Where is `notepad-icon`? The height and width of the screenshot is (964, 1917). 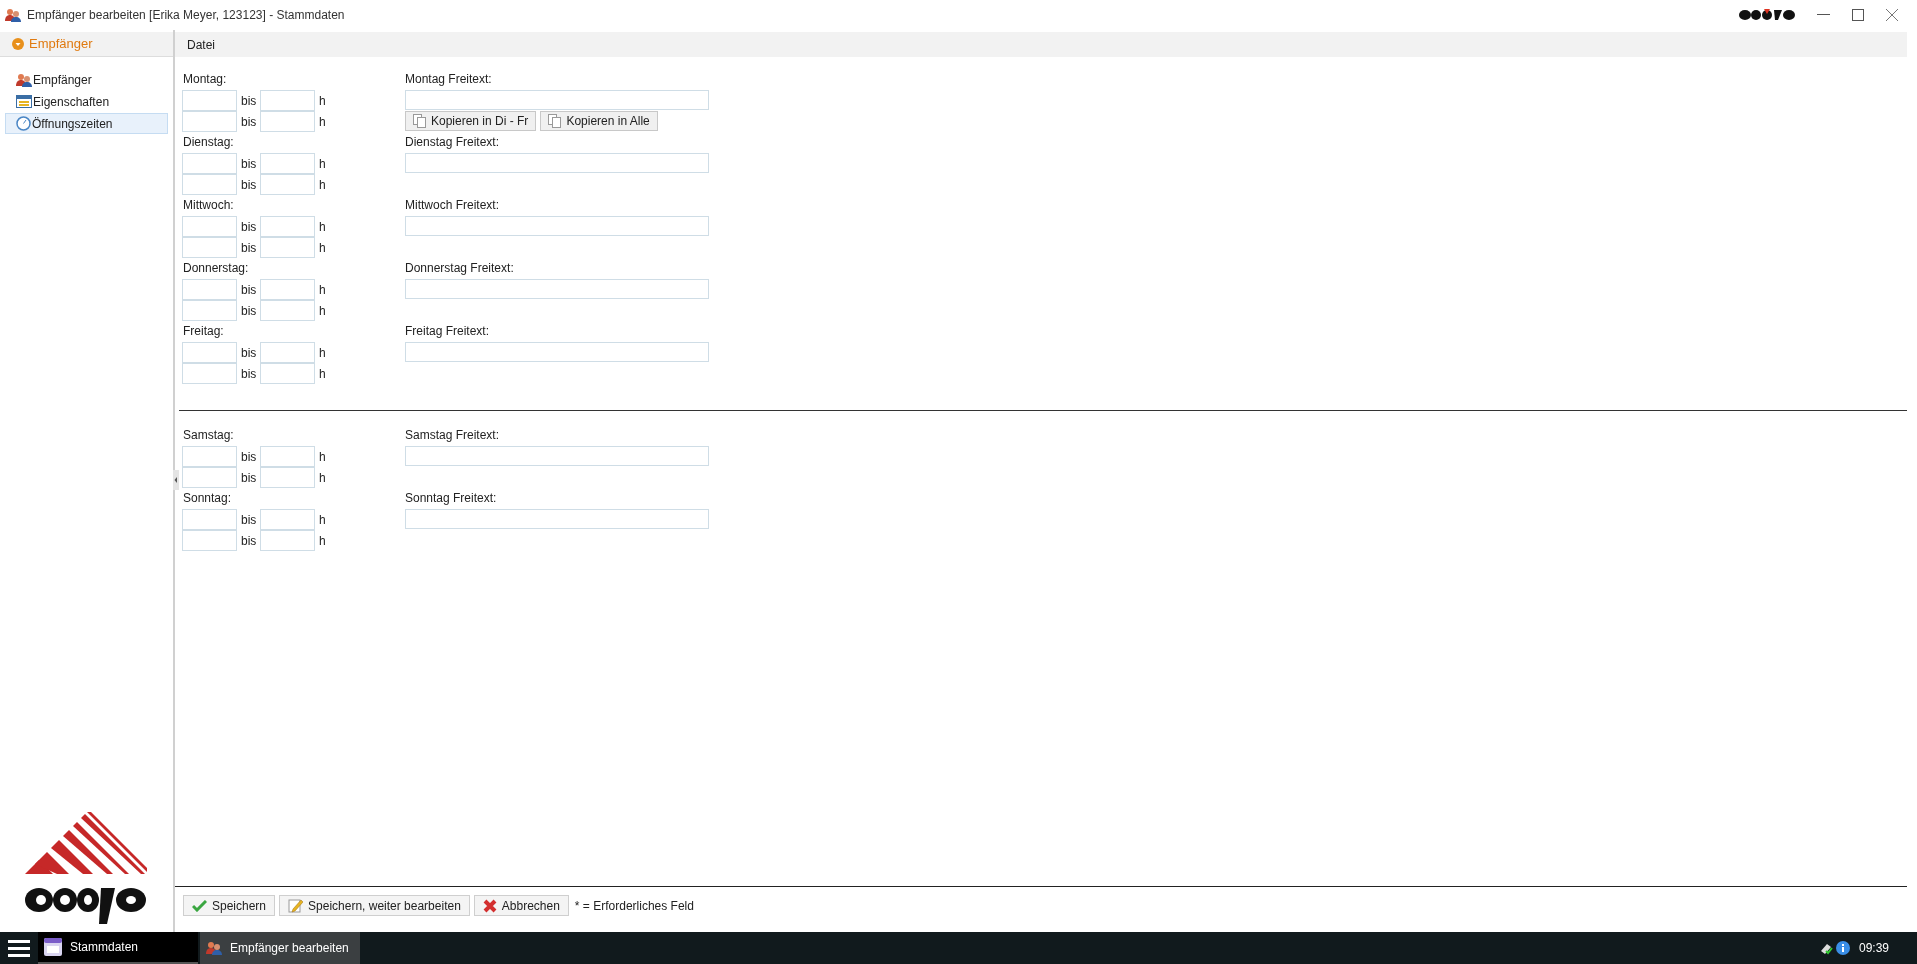 notepad-icon is located at coordinates (296, 905).